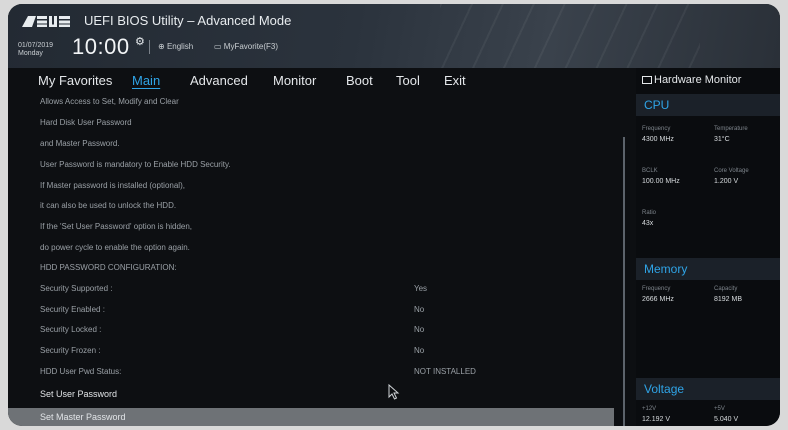 Image resolution: width=788 pixels, height=430 pixels. I want to click on cpu-temperature-value: 31°C, so click(722, 139).